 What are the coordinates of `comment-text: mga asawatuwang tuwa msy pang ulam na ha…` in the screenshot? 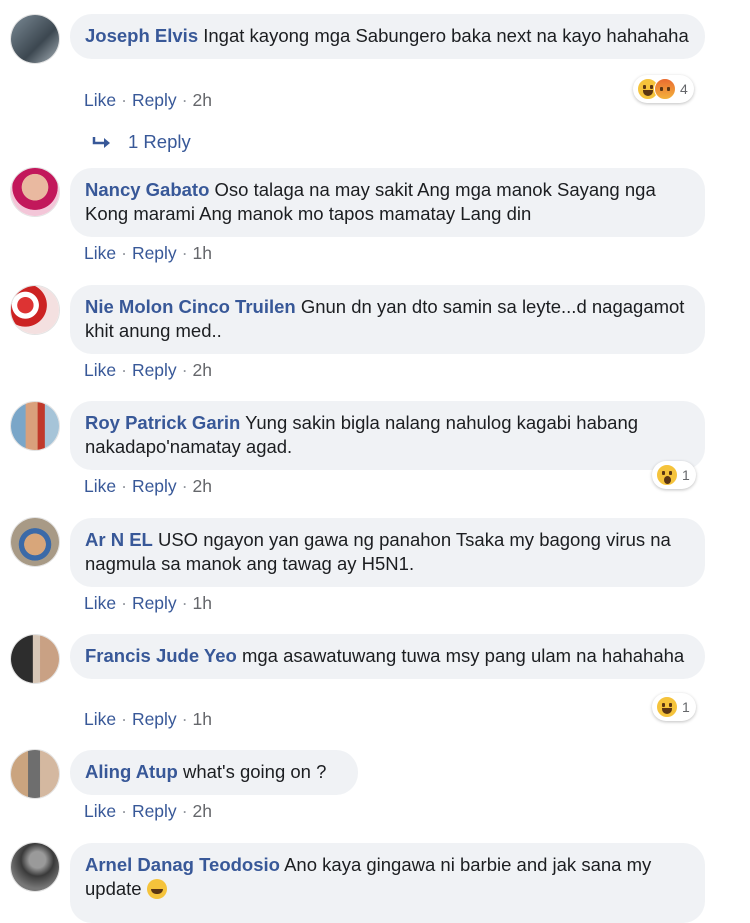 It's located at (463, 655).